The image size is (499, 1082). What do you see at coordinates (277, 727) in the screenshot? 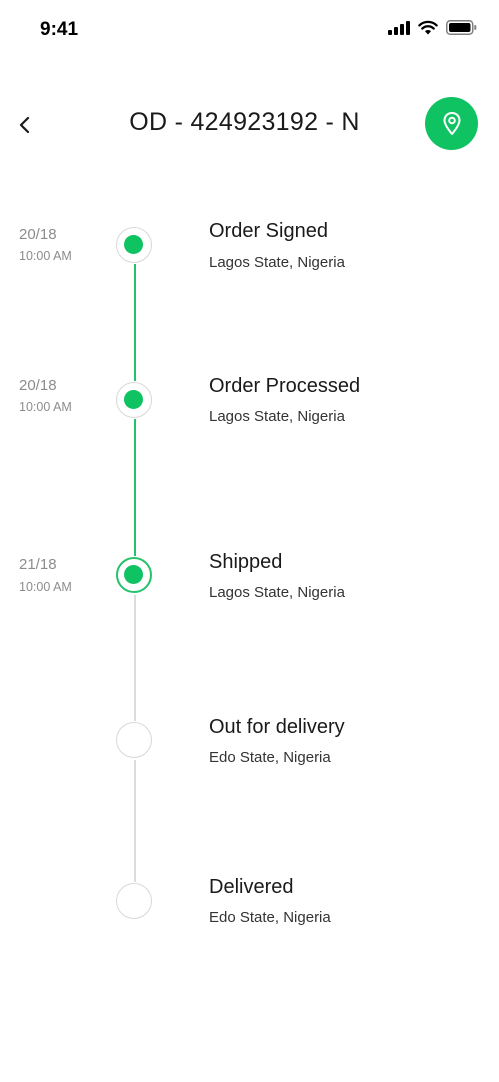
I see `step-title: Out for delivery` at bounding box center [277, 727].